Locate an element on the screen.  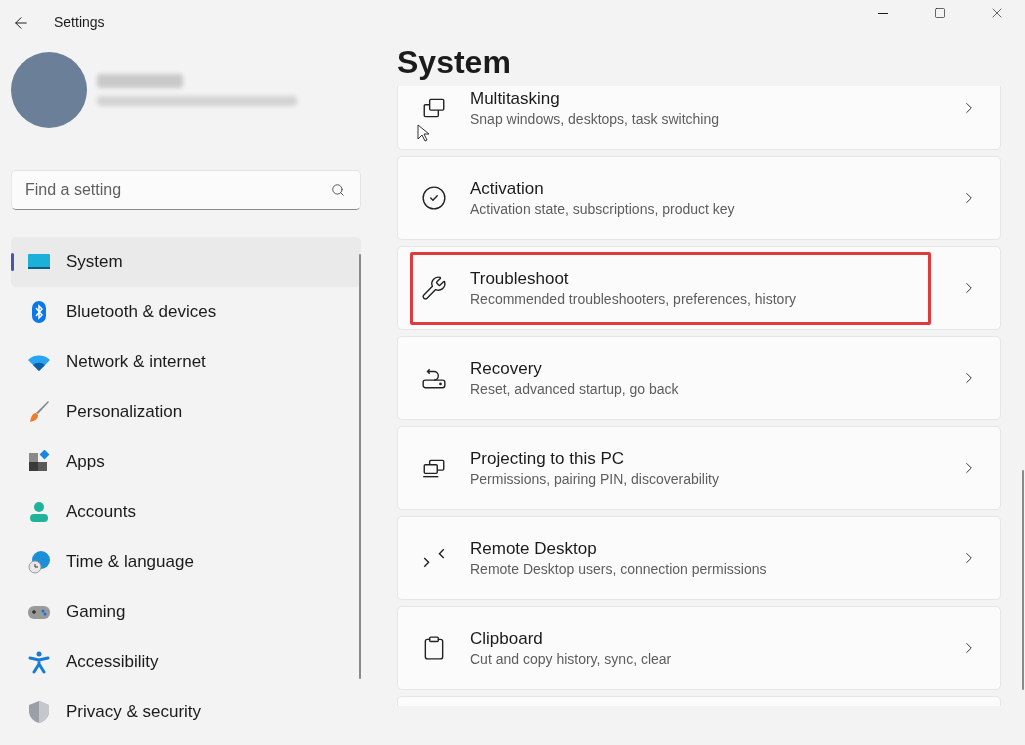
sidebar-item: Bluetooth & devices is located at coordinates (186, 312).